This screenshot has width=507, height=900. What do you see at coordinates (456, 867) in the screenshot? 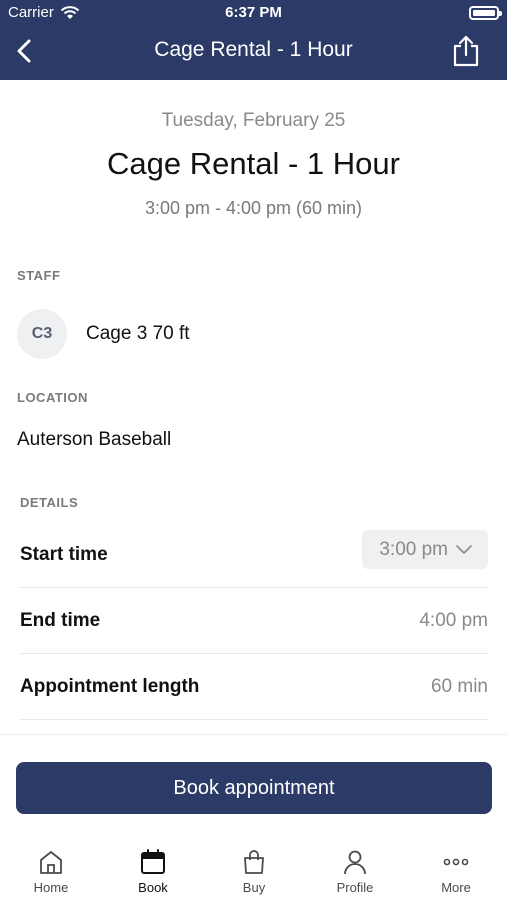
I see `tab-more: More` at bounding box center [456, 867].